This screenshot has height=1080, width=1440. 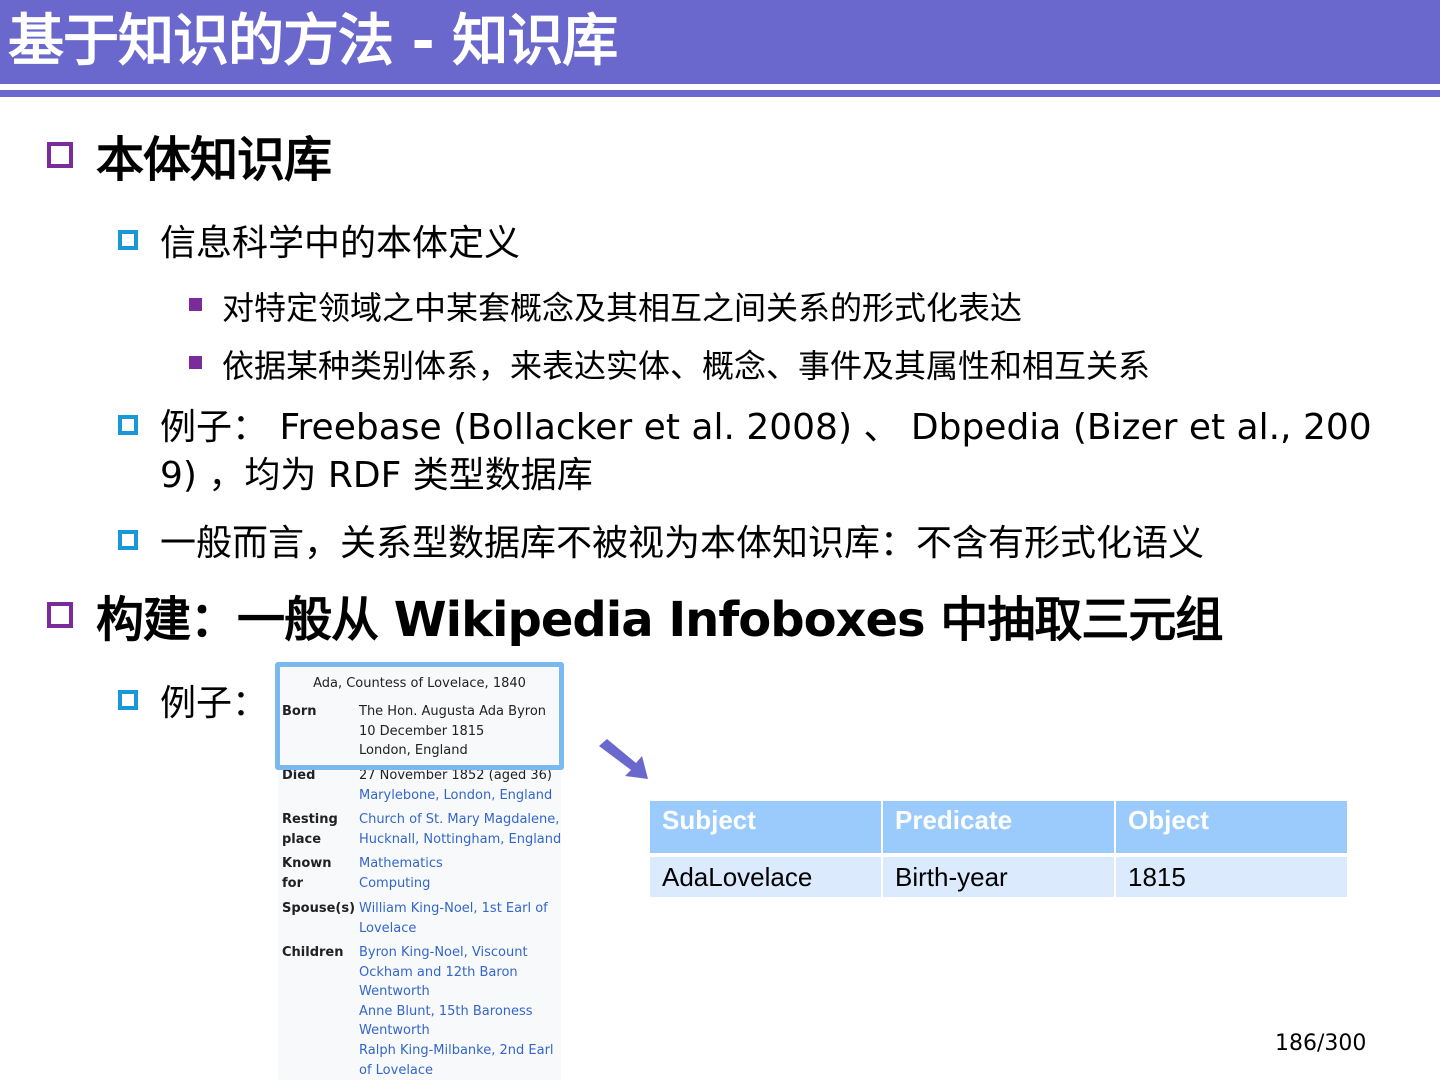 What do you see at coordinates (459, 796) in the screenshot?
I see `infobox-value-link: Marylebone, London, England` at bounding box center [459, 796].